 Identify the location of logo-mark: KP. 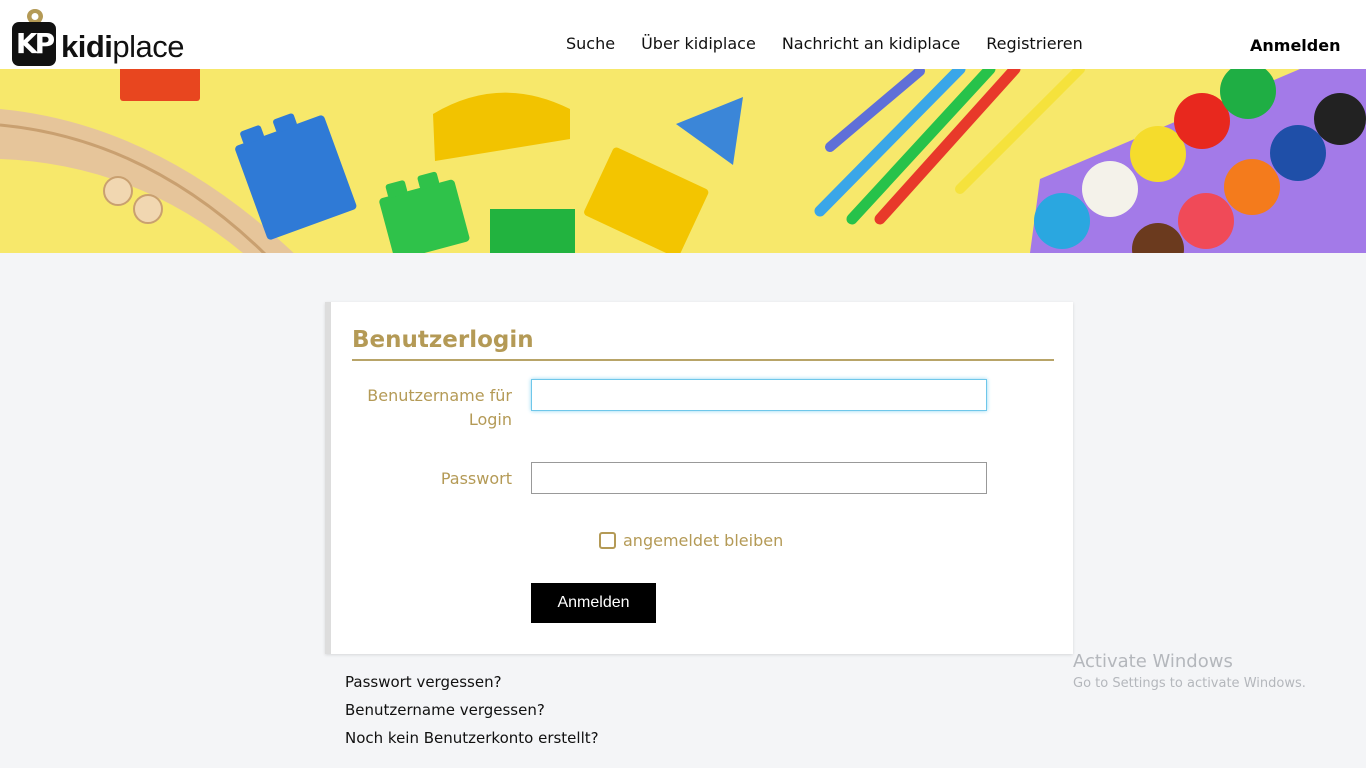
(35, 37).